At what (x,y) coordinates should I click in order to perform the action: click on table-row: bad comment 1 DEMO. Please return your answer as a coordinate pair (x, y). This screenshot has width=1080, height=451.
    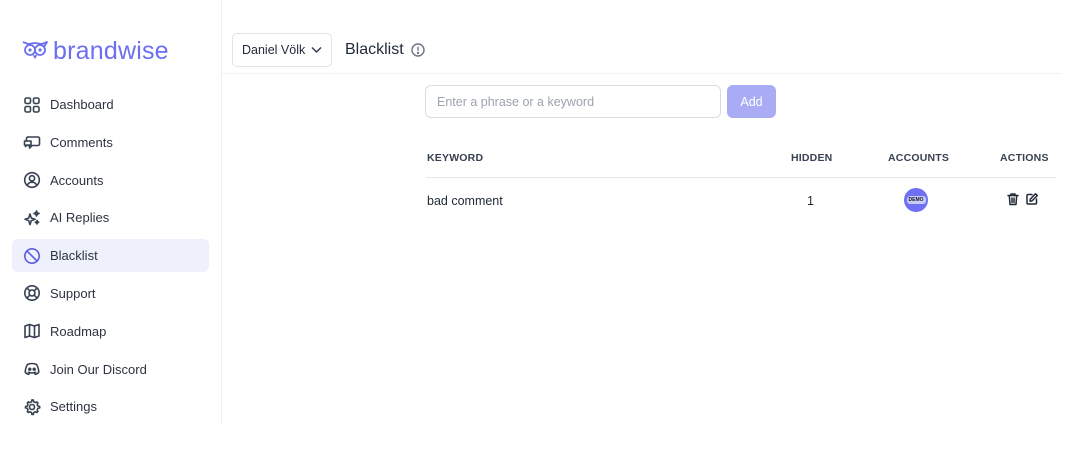
    Looking at the image, I should click on (741, 201).